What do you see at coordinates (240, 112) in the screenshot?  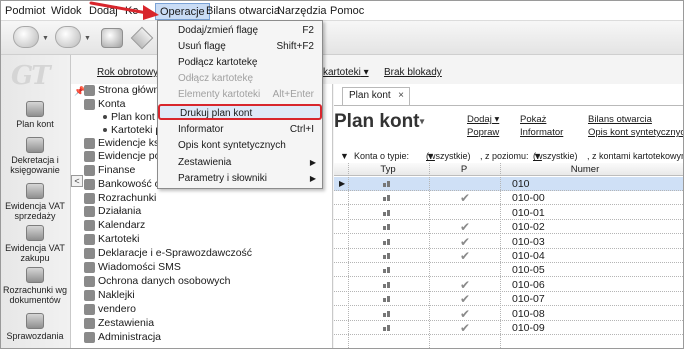 I see `menu-item: Drukuj plan kont` at bounding box center [240, 112].